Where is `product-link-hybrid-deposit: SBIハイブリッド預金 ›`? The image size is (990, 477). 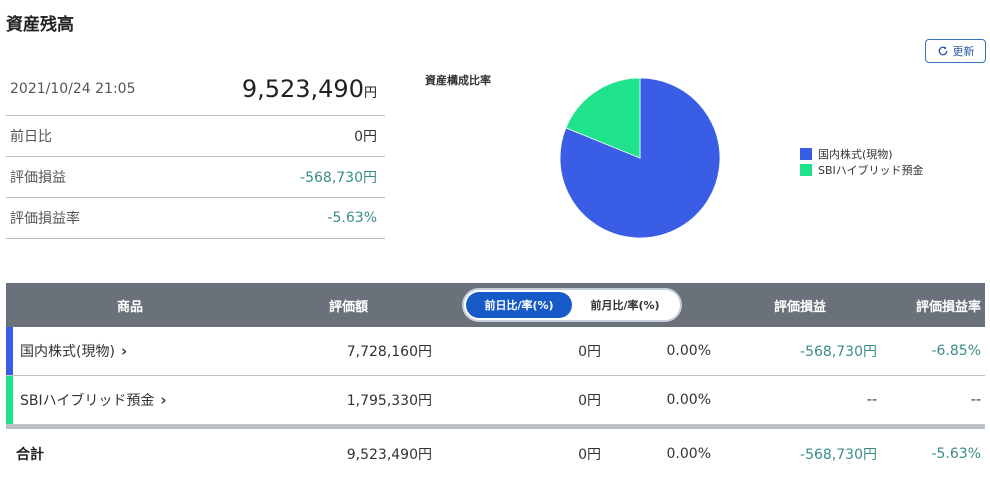 product-link-hybrid-deposit: SBIハイブリッド預金 › is located at coordinates (140, 400).